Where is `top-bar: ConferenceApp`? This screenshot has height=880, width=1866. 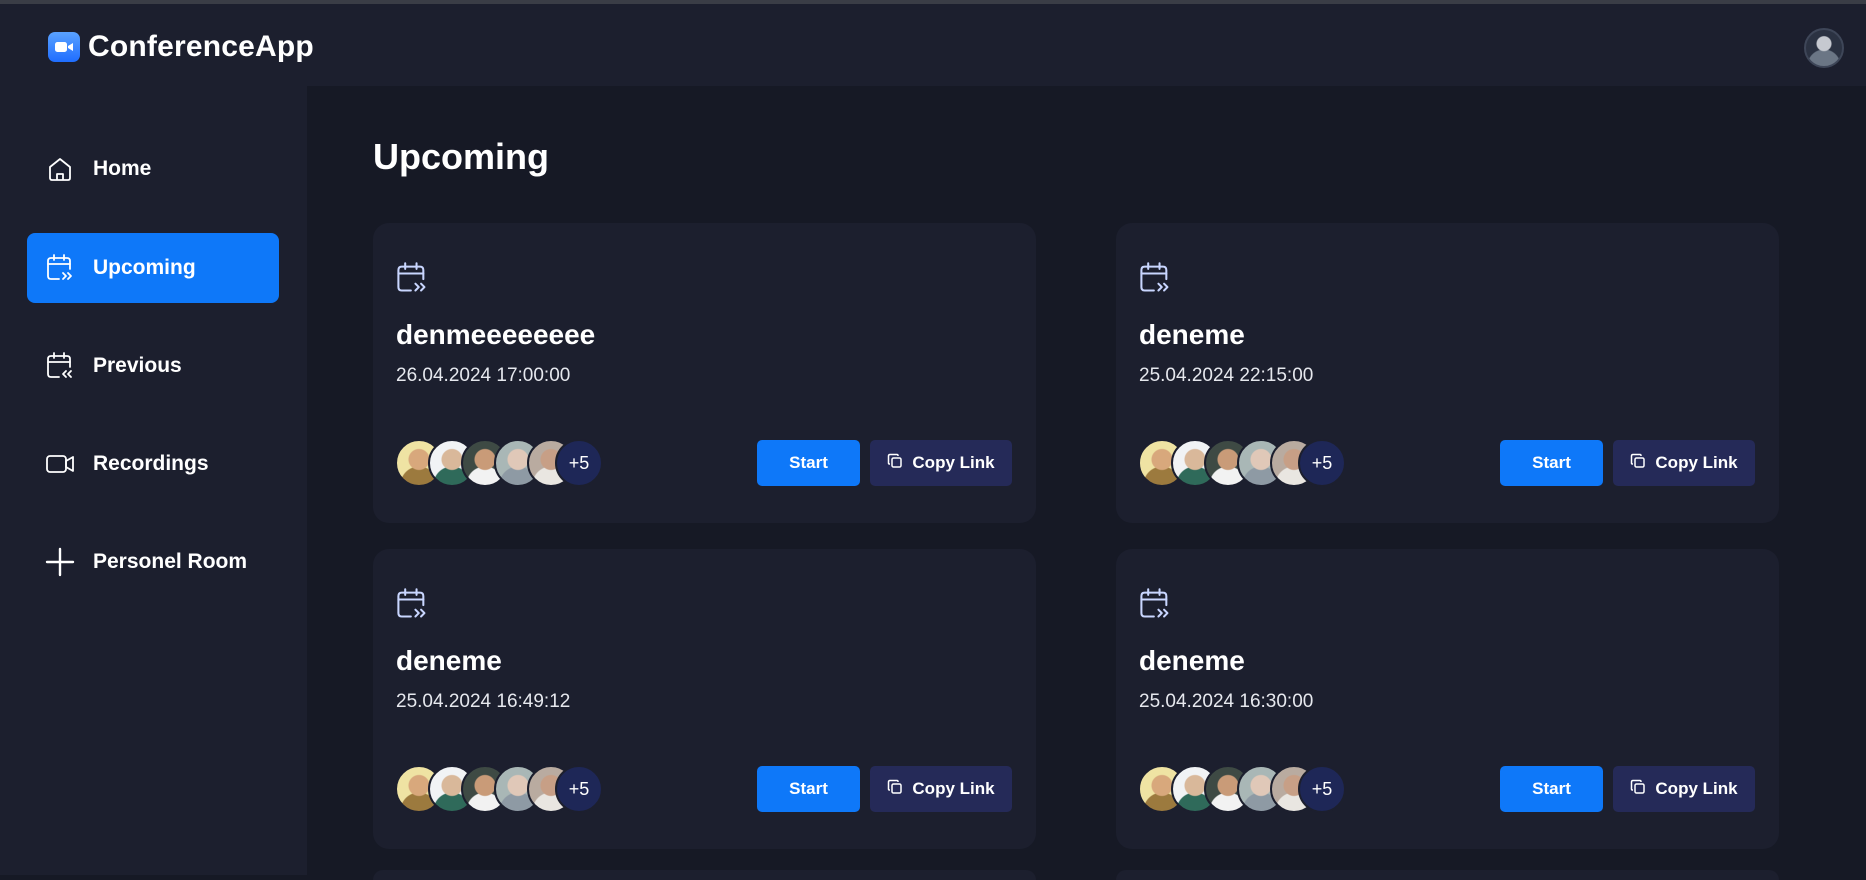 top-bar: ConferenceApp is located at coordinates (933, 45).